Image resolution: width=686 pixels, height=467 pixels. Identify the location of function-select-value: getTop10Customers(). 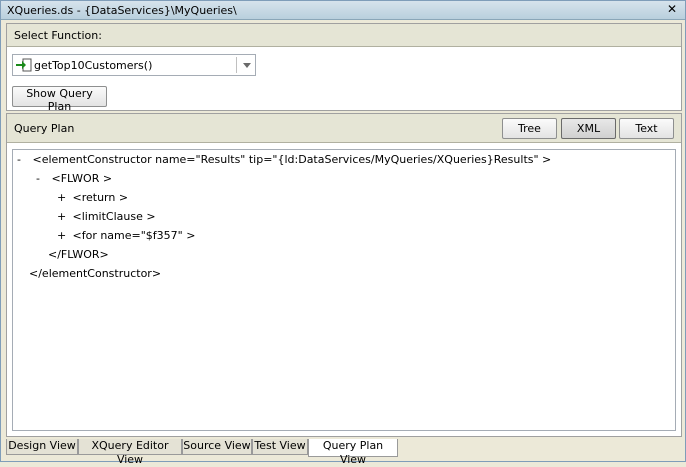
(93, 65).